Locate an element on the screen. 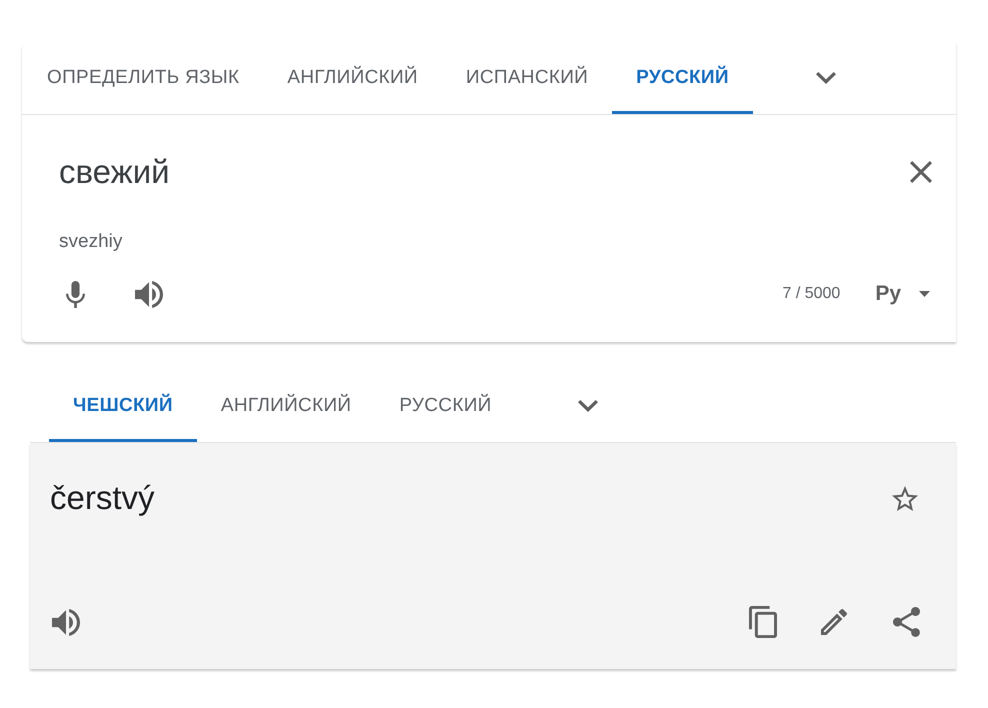  close-icon is located at coordinates (921, 172).